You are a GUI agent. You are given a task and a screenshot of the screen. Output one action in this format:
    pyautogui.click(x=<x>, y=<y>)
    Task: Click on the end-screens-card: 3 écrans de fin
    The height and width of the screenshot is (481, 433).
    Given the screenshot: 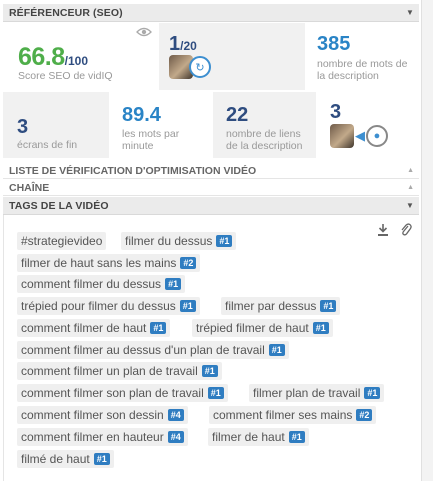 What is the action you would take?
    pyautogui.click(x=56, y=125)
    